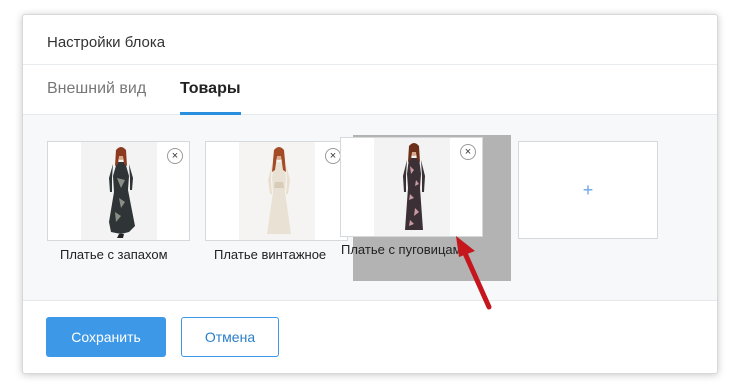 This screenshot has width=740, height=390. Describe the element at coordinates (210, 90) in the screenshot. I see `tab-products: Товары` at that location.